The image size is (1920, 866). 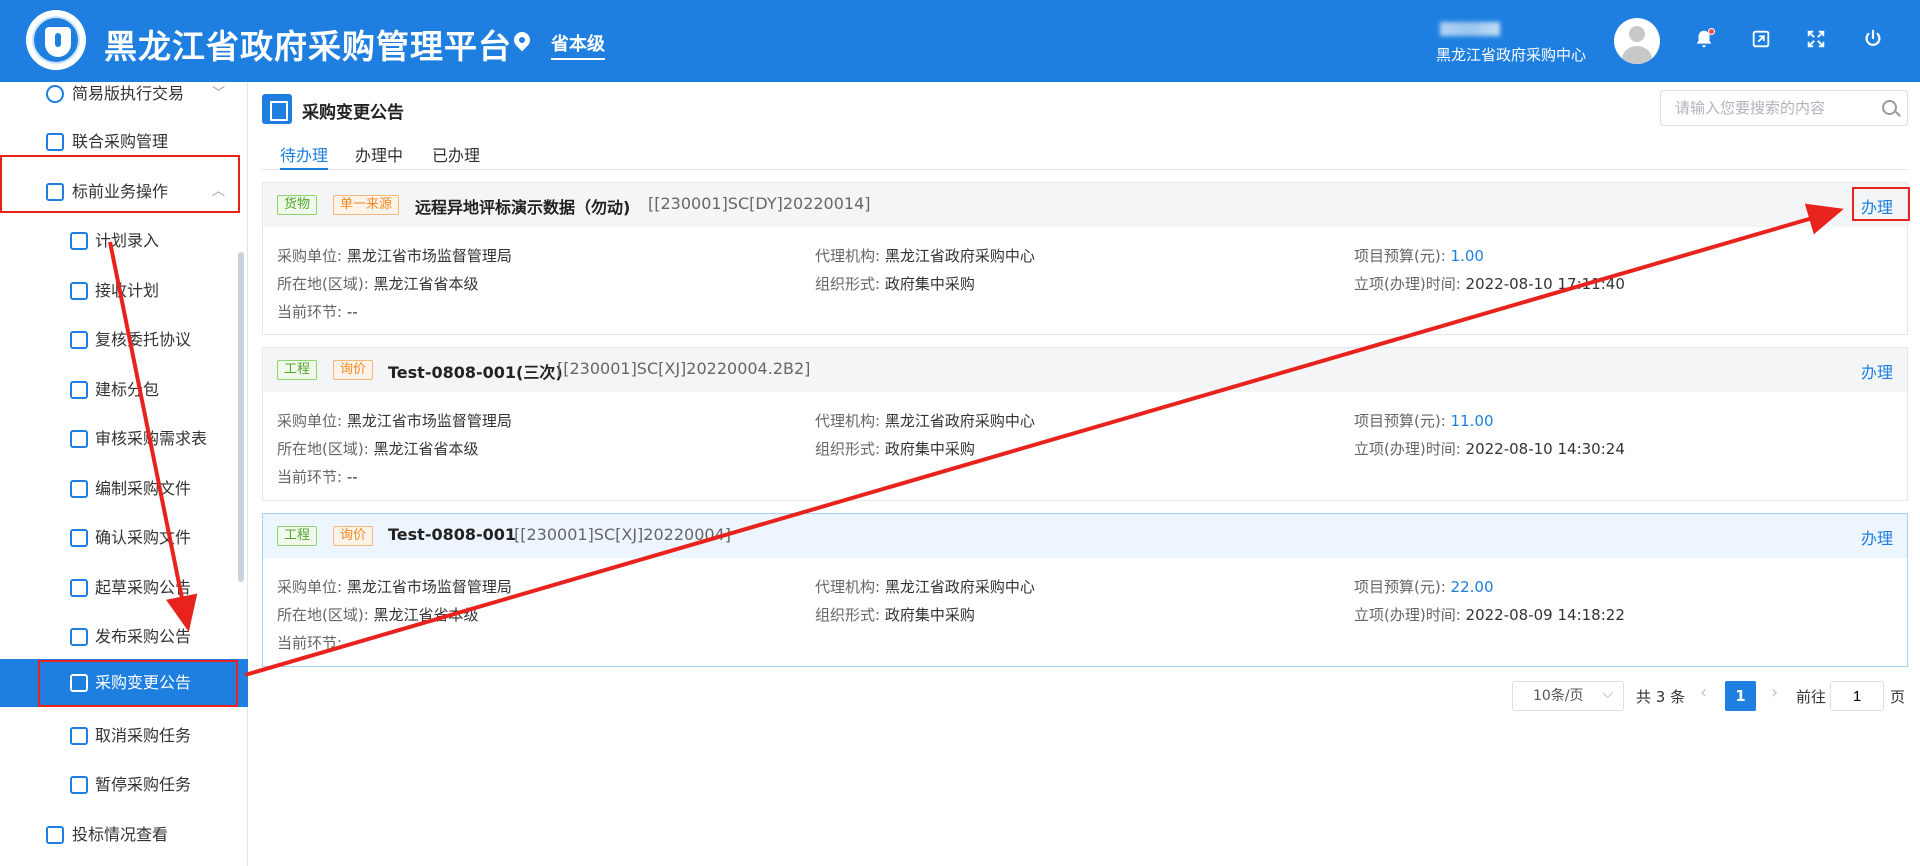 What do you see at coordinates (1881, 204) in the screenshot?
I see `annotation-box-handle` at bounding box center [1881, 204].